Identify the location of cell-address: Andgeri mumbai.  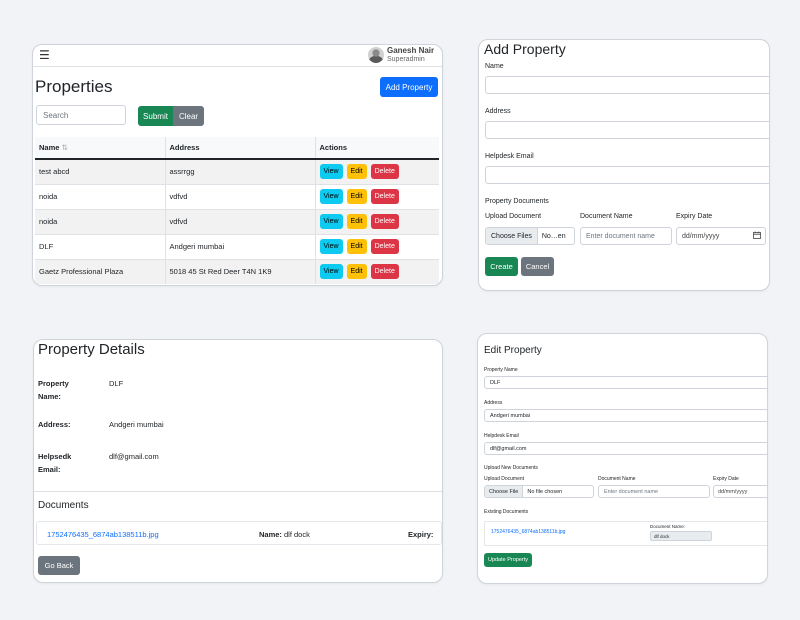
(239, 246).